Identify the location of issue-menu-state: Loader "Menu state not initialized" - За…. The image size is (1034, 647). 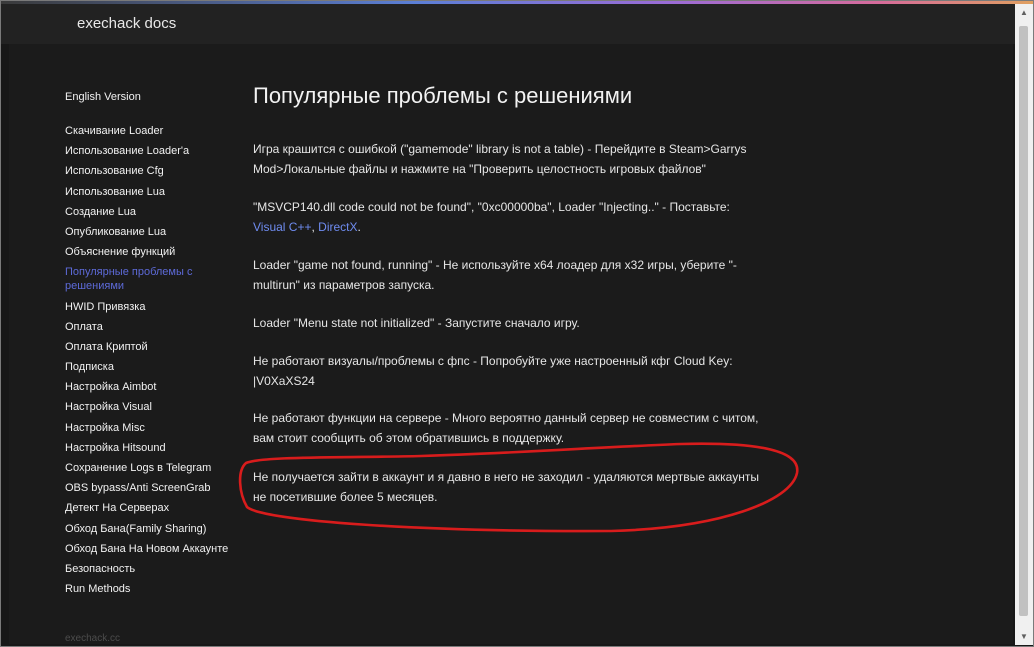
(416, 323).